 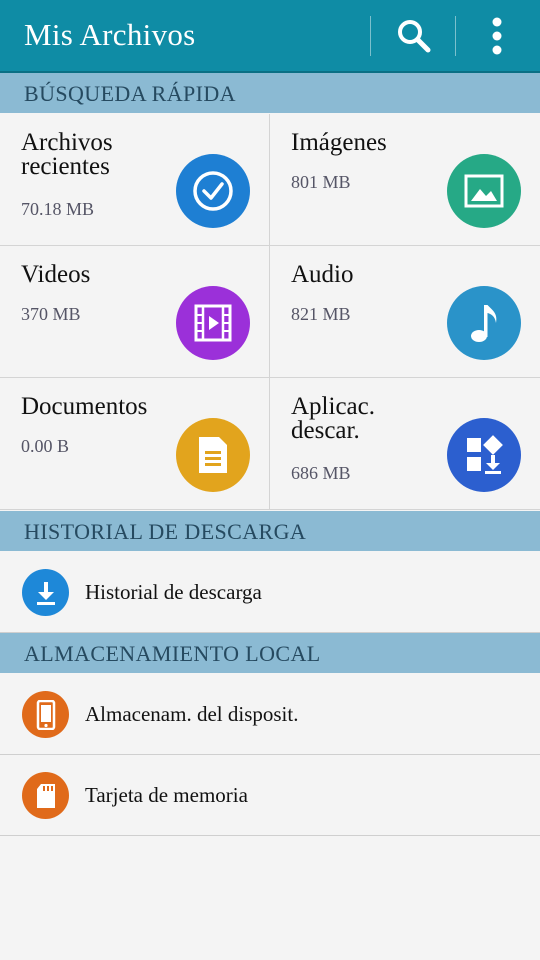 I want to click on app-title: Mis Archivos, so click(x=110, y=34).